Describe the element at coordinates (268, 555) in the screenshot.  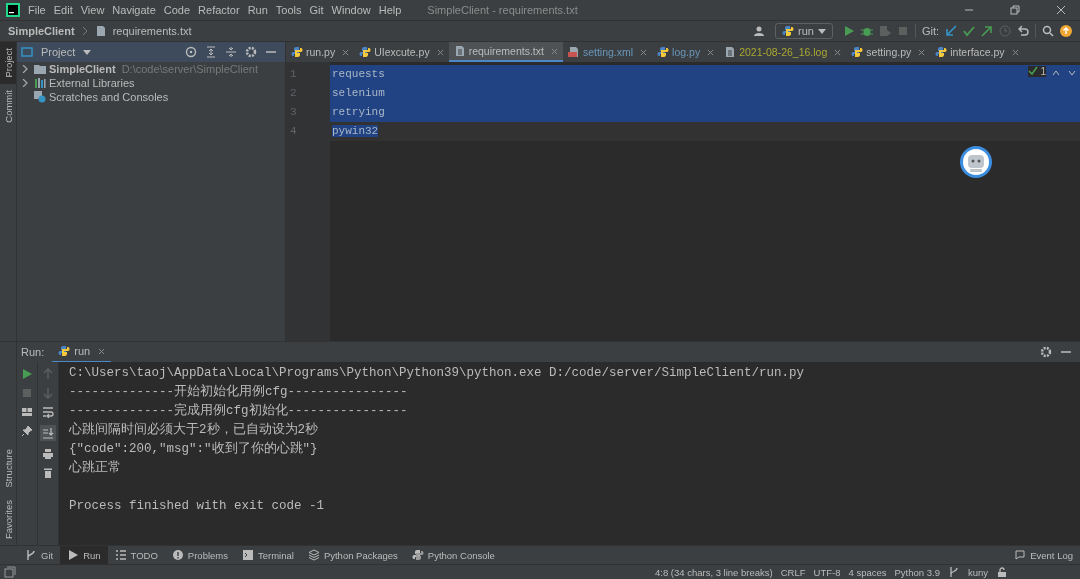
I see `tool-window-button: Terminal` at that location.